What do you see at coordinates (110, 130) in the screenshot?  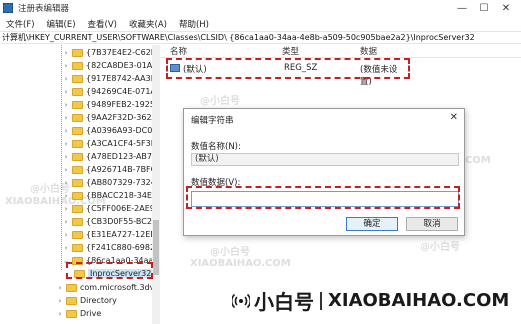 I see `tree-item: › {A0396A93-DC06-4` at bounding box center [110, 130].